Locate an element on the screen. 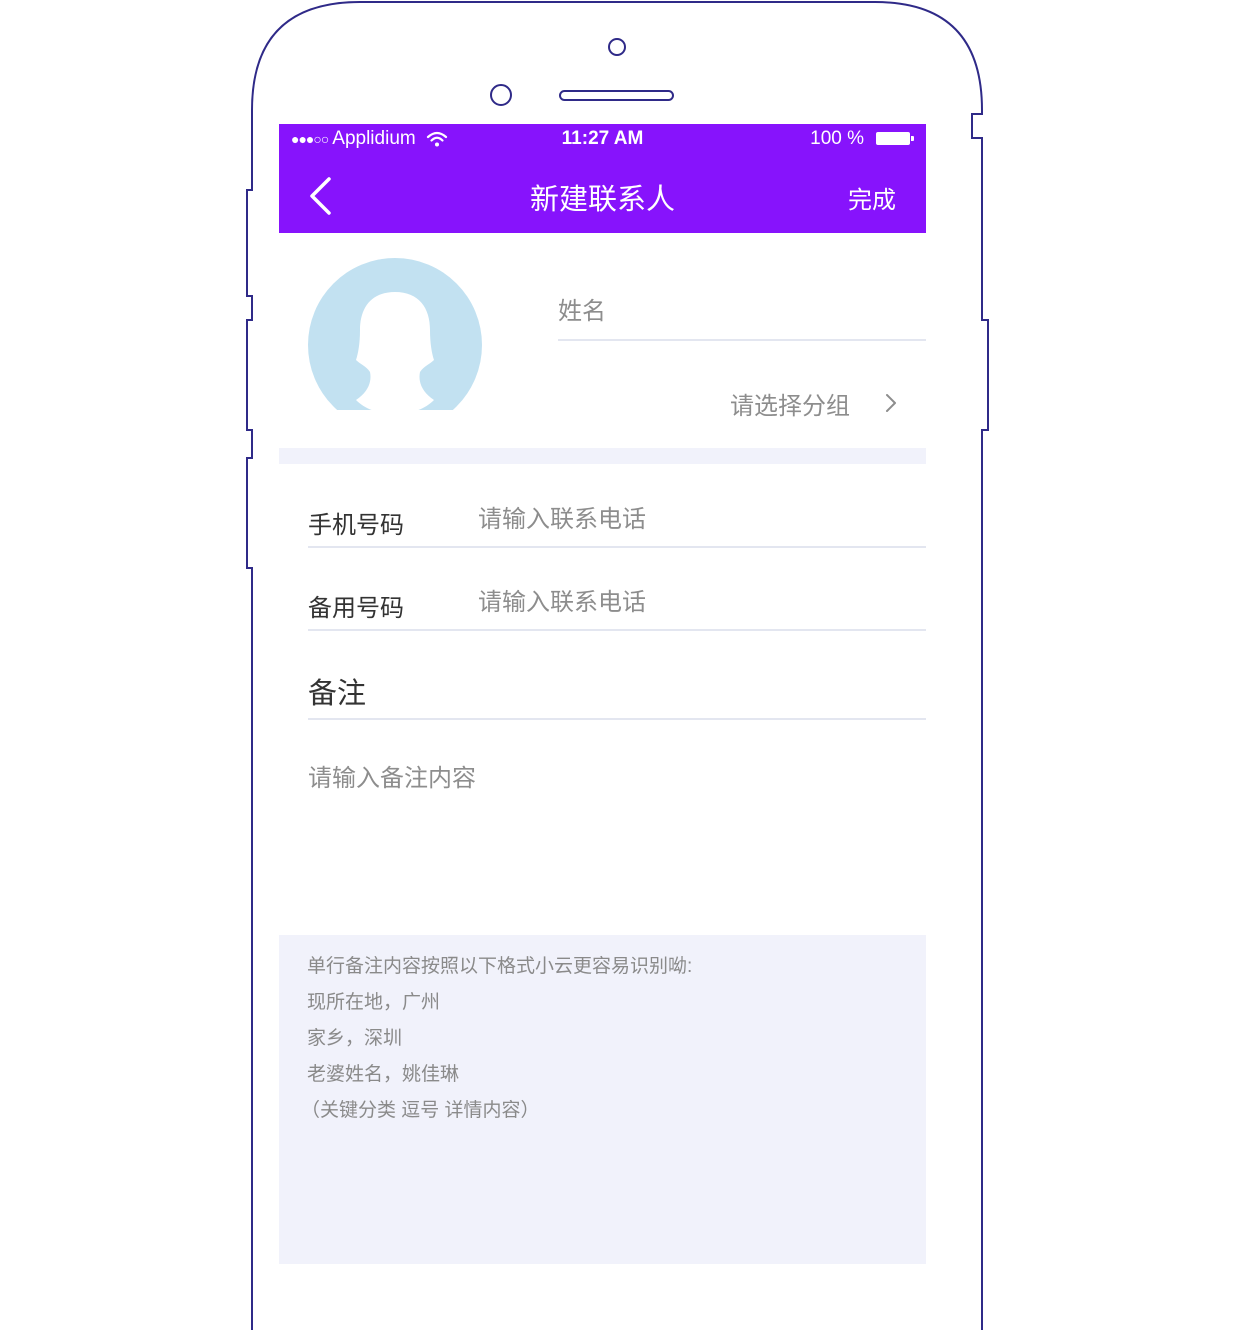  section-separator is located at coordinates (602, 456).